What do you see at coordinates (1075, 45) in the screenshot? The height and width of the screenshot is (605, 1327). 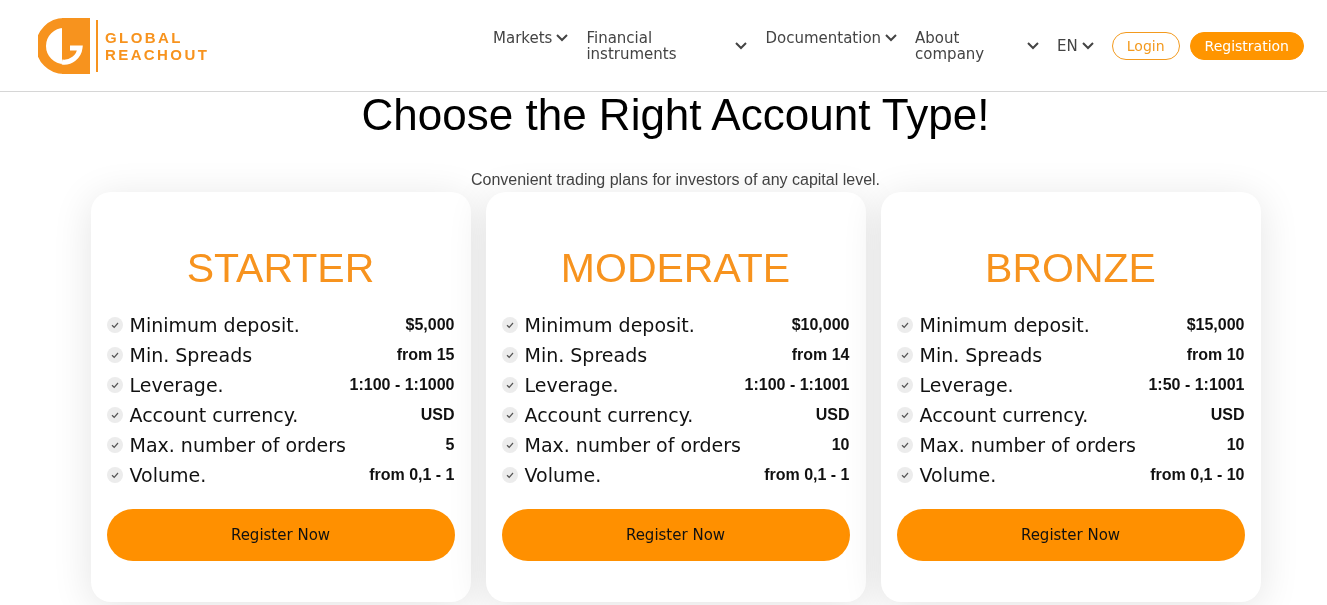 I see `language-selector: EN` at bounding box center [1075, 45].